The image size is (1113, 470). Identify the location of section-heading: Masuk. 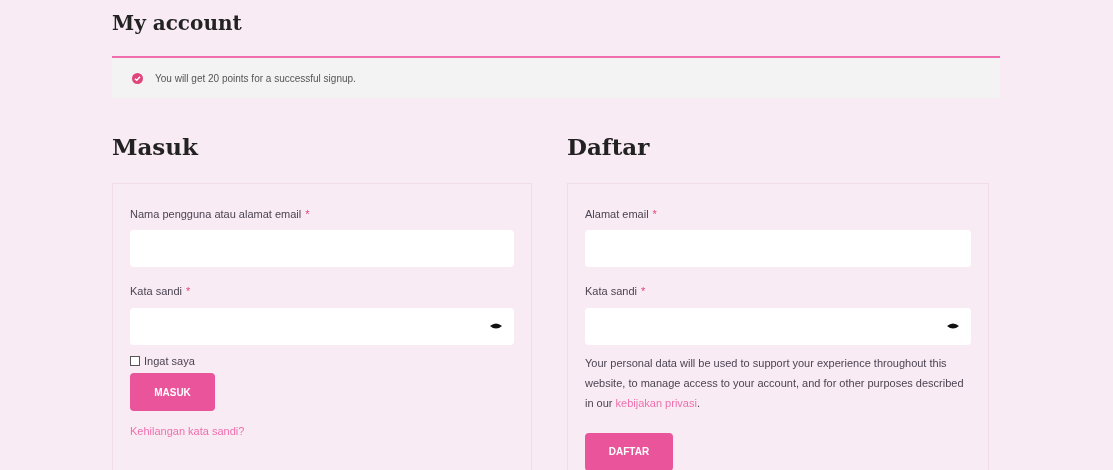
(156, 147).